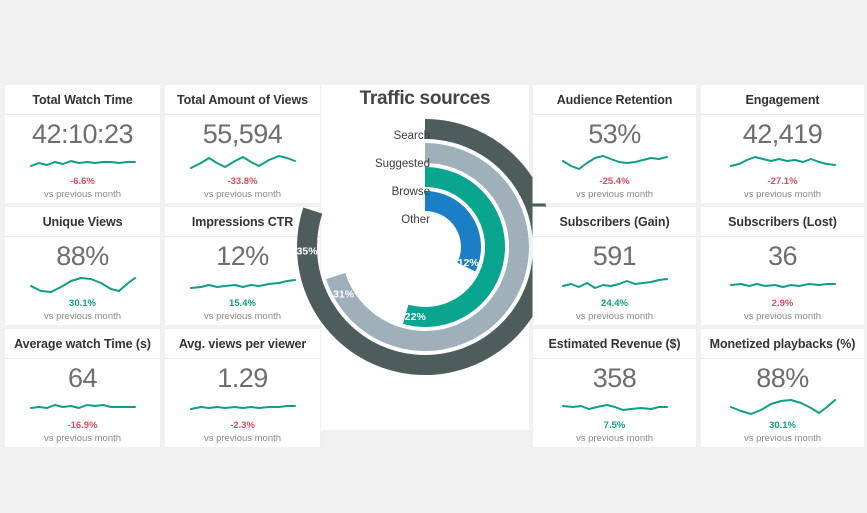 This screenshot has height=513, width=867. Describe the element at coordinates (782, 181) in the screenshot. I see `kpi-delta: -27.1%` at that location.